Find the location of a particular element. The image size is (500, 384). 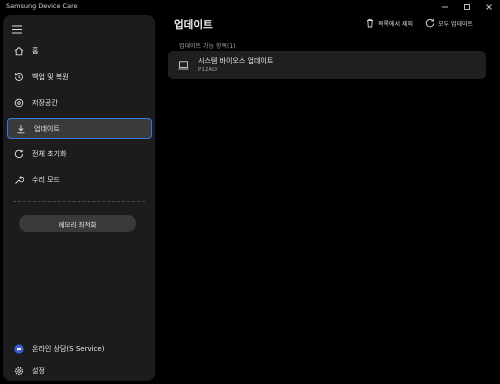

sidebar-item-label: 전체 초기화 is located at coordinates (49, 154).